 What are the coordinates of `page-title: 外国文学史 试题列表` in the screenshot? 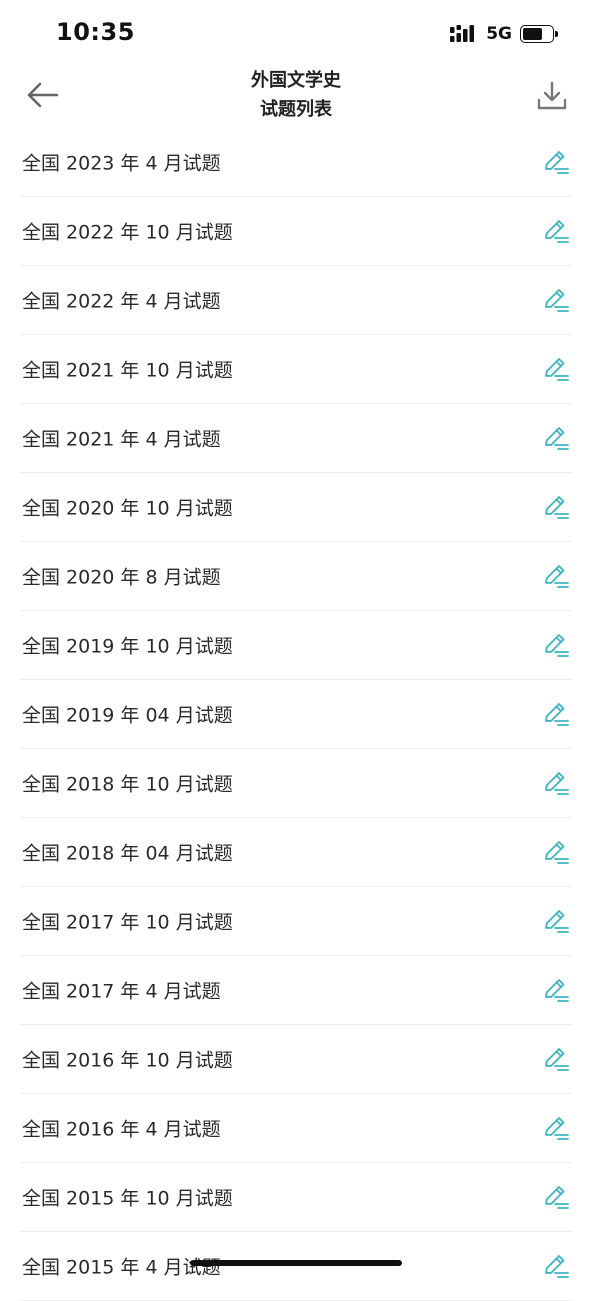 It's located at (296, 95).